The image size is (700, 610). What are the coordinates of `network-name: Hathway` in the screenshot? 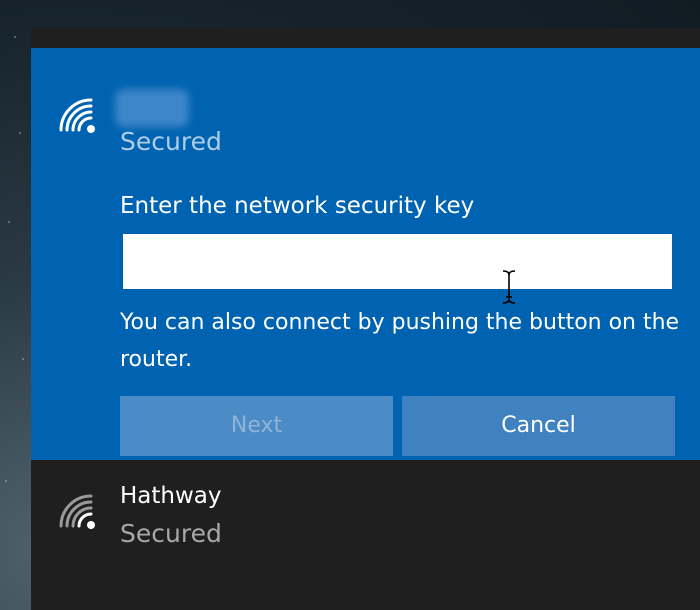 It's located at (171, 496).